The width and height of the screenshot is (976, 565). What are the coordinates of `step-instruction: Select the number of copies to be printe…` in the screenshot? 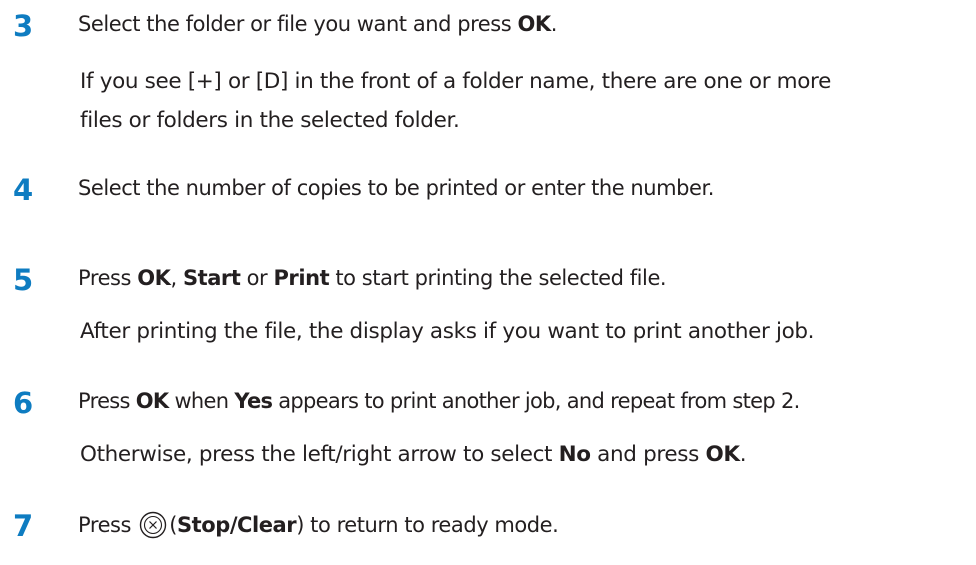 It's located at (396, 188).